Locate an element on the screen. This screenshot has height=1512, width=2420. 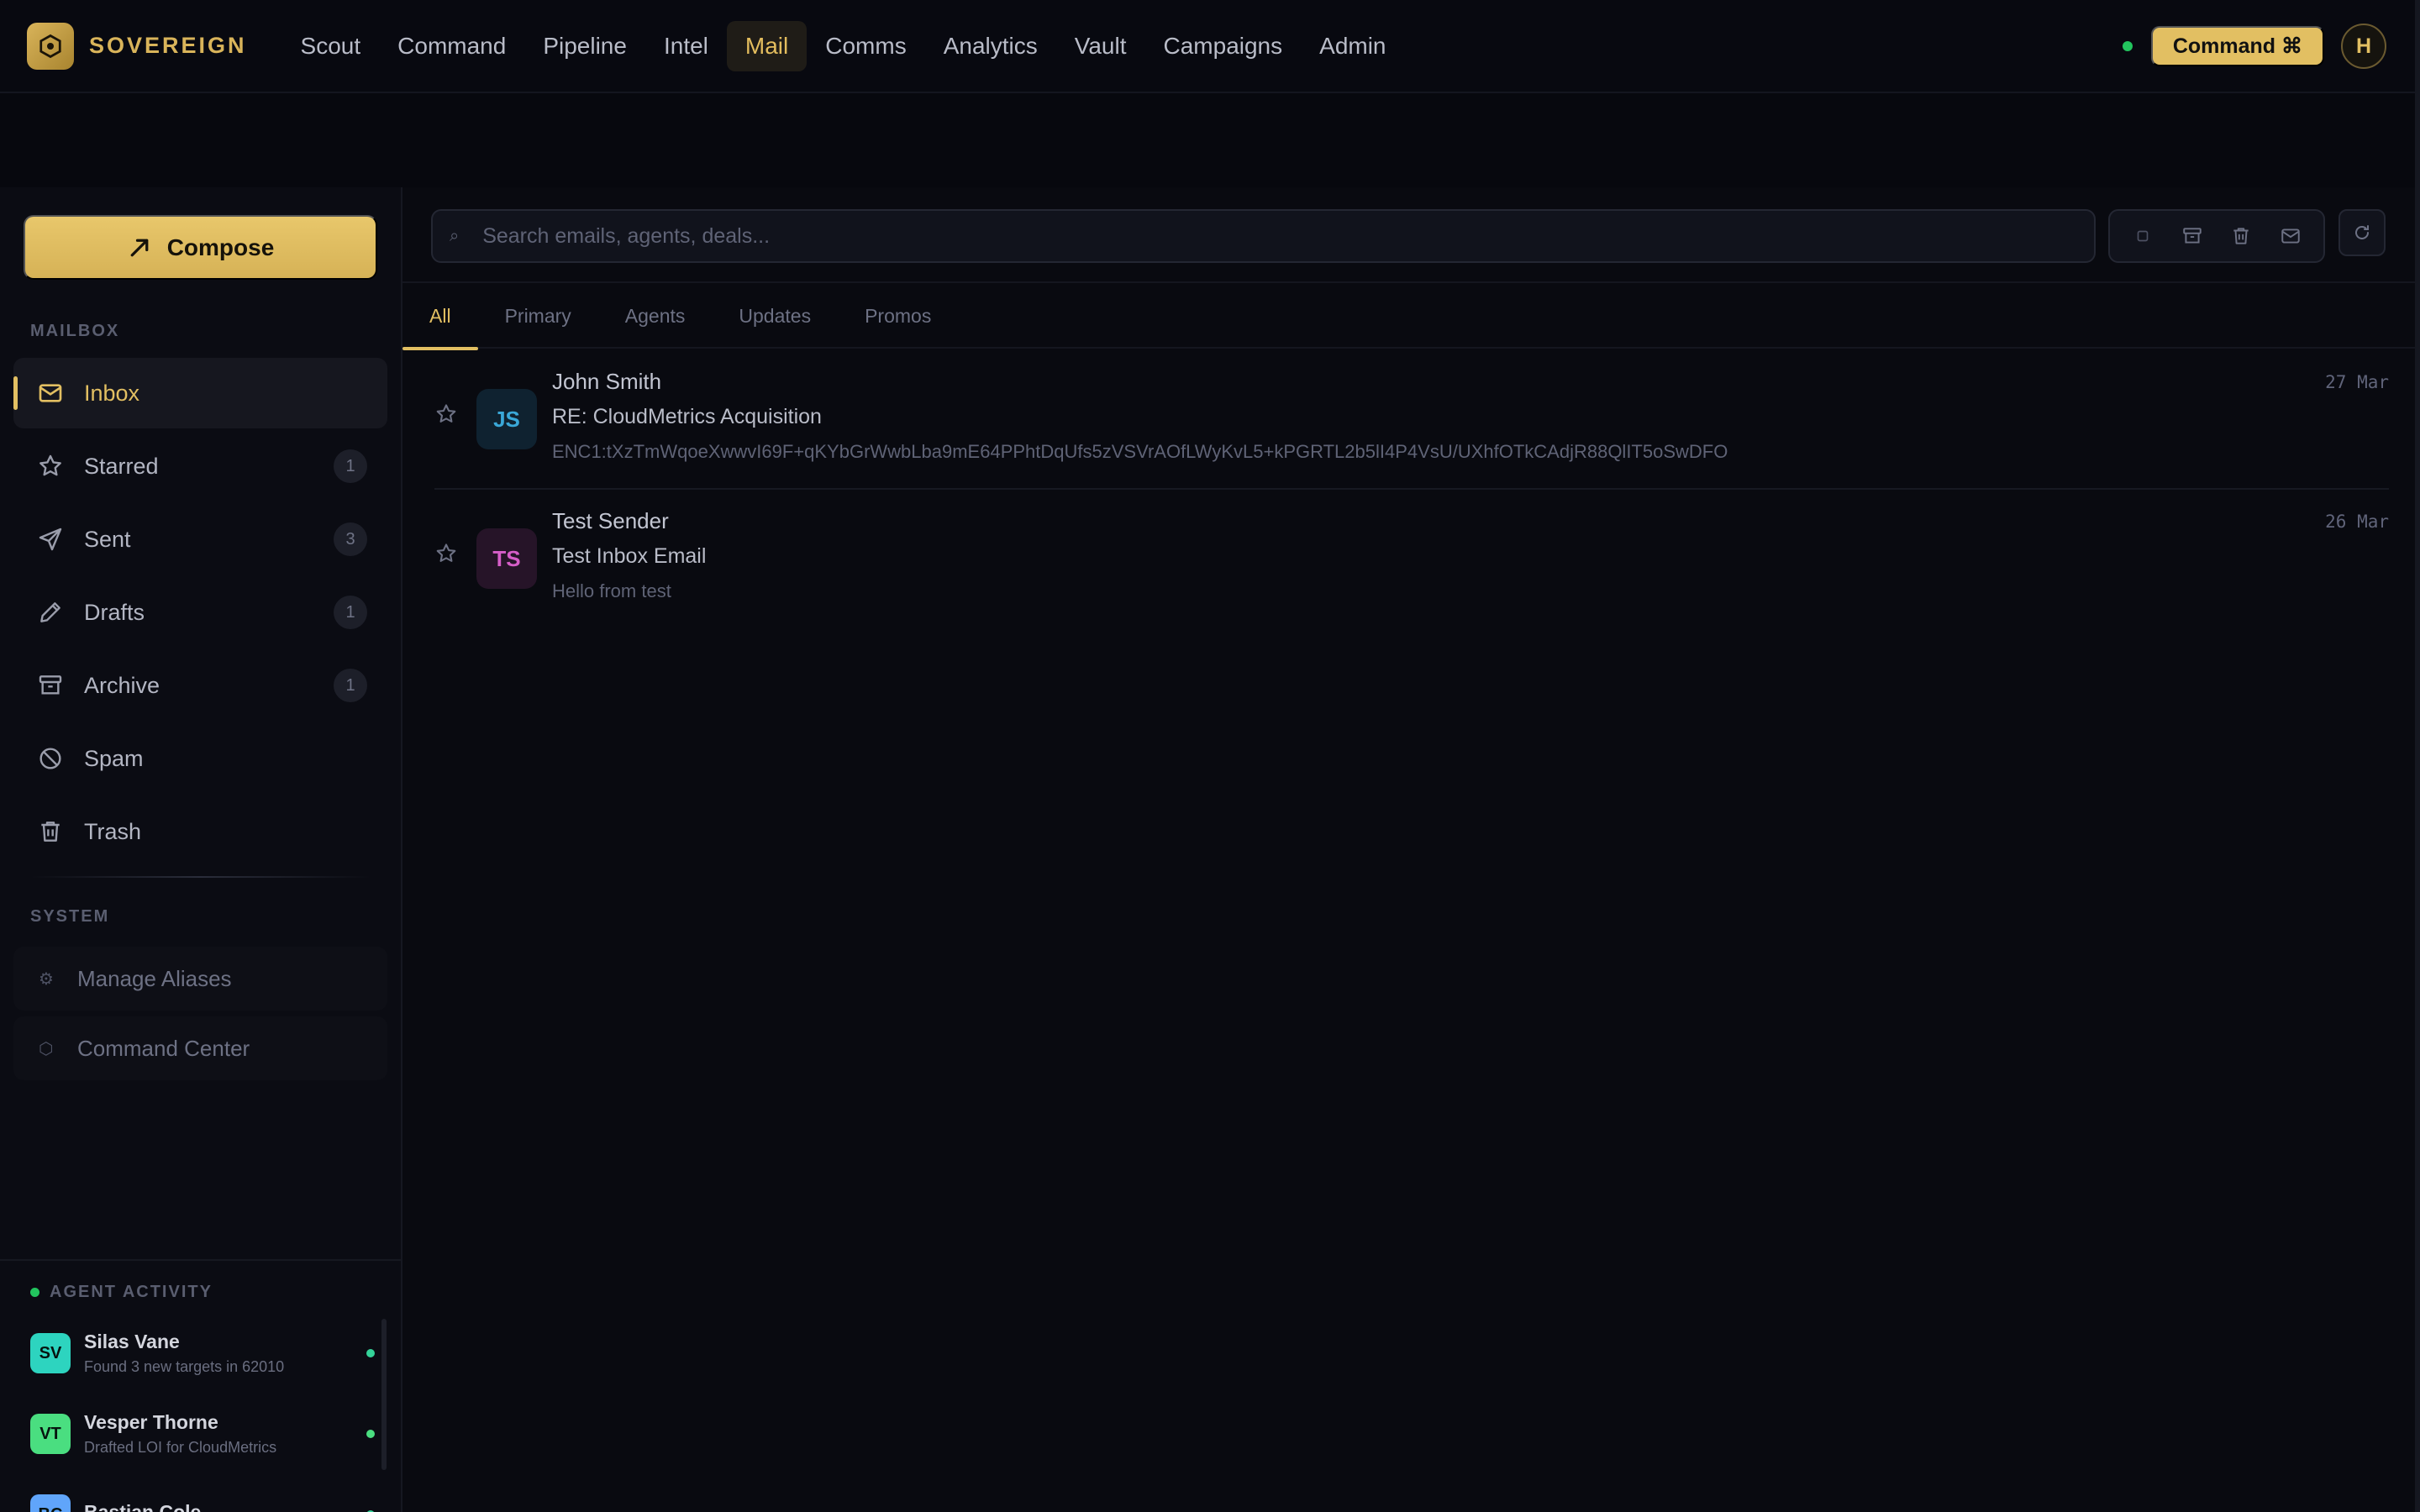
agent-activity-title: AGENT ACTIVITY is located at coordinates (121, 1292).